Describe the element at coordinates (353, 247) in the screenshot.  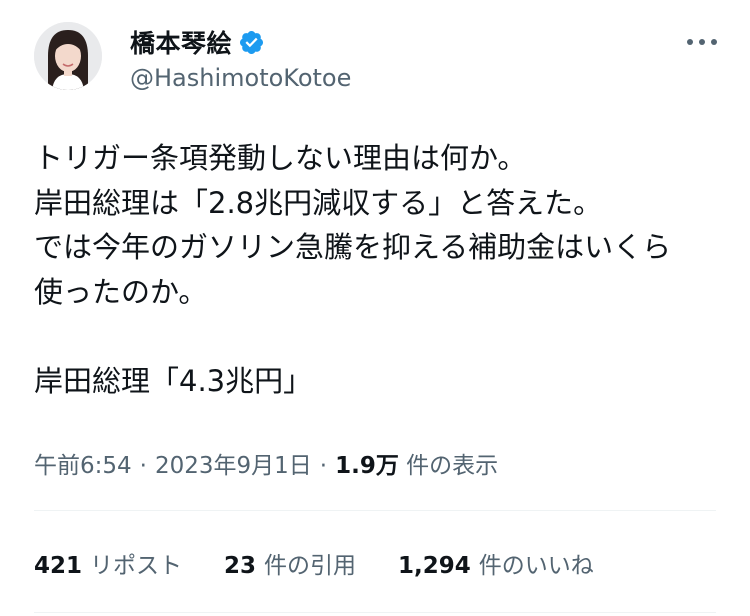
I see `tweet-line: では今年のガソリン急騰を抑える補助金はいくら` at that location.